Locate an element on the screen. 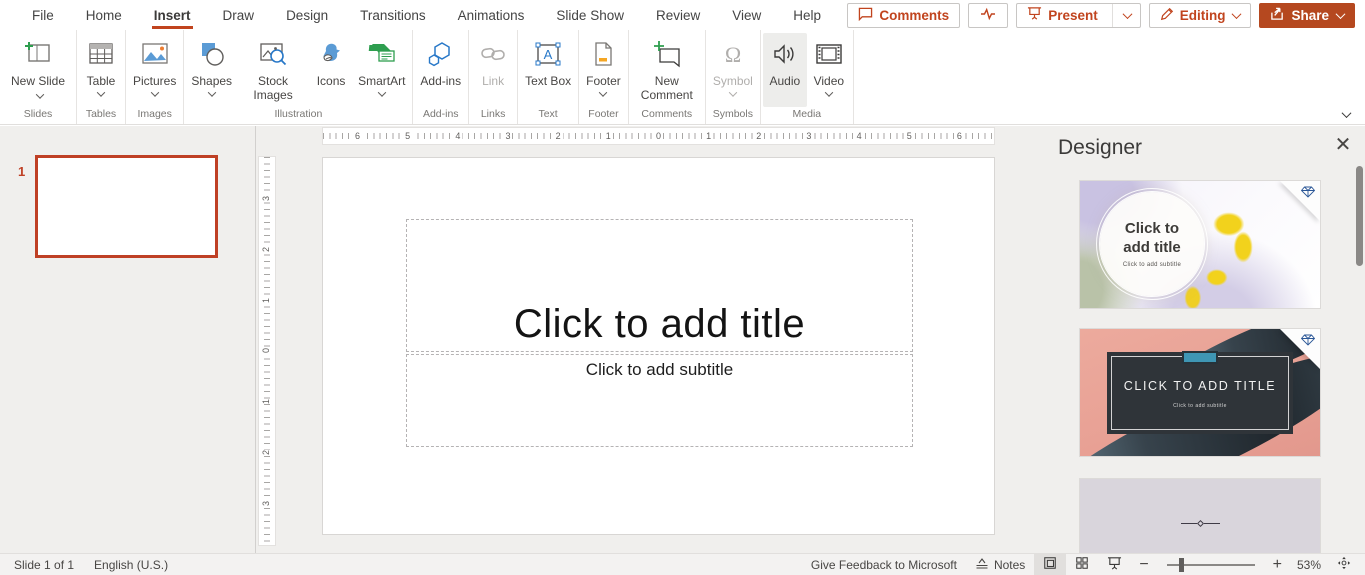 The width and height of the screenshot is (1365, 575). add-ins-button: Add-ins is located at coordinates (440, 70).